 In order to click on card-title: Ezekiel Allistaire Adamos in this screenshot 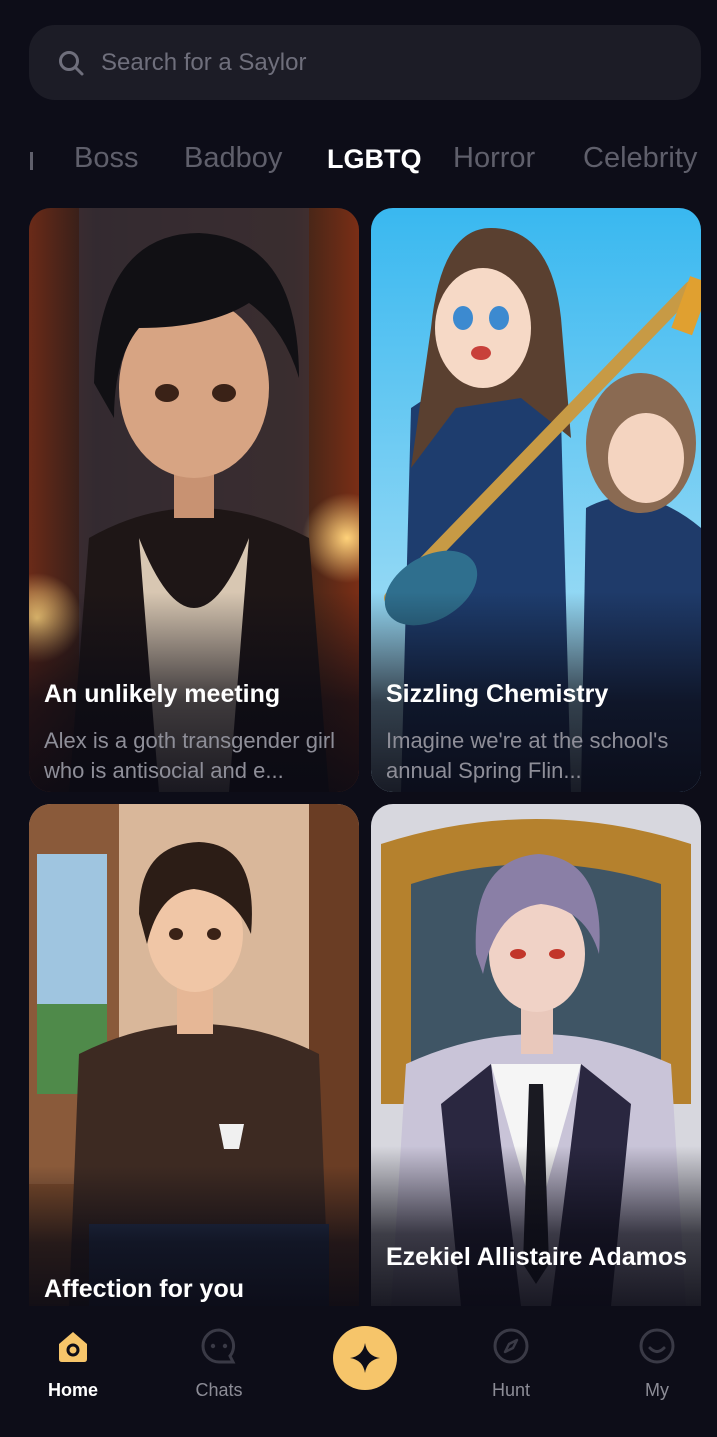, I will do `click(537, 1257)`.